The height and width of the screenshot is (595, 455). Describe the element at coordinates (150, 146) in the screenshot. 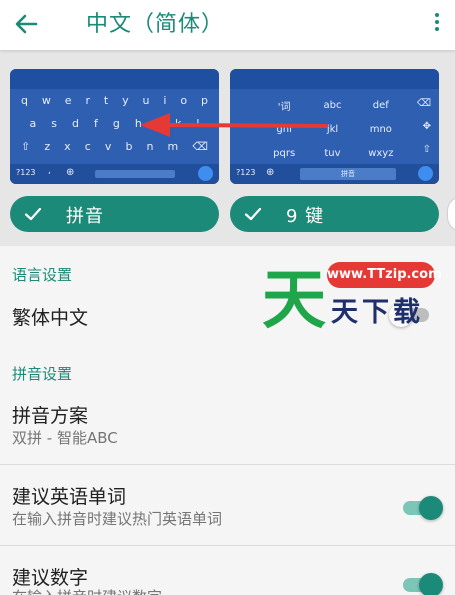

I see `key: n` at that location.